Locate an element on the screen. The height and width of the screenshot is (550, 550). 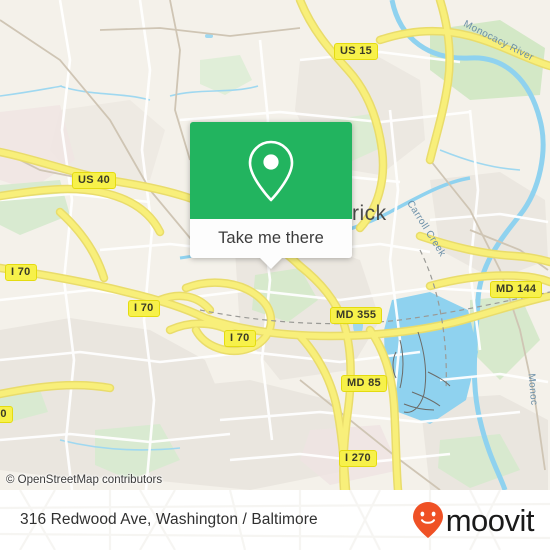
road-shield: MD 355 is located at coordinates (356, 315).